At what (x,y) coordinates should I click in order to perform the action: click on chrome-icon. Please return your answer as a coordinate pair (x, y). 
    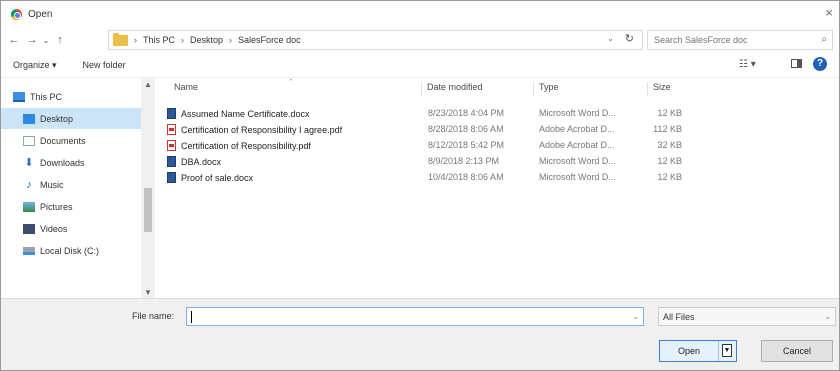
    Looking at the image, I should click on (16, 14).